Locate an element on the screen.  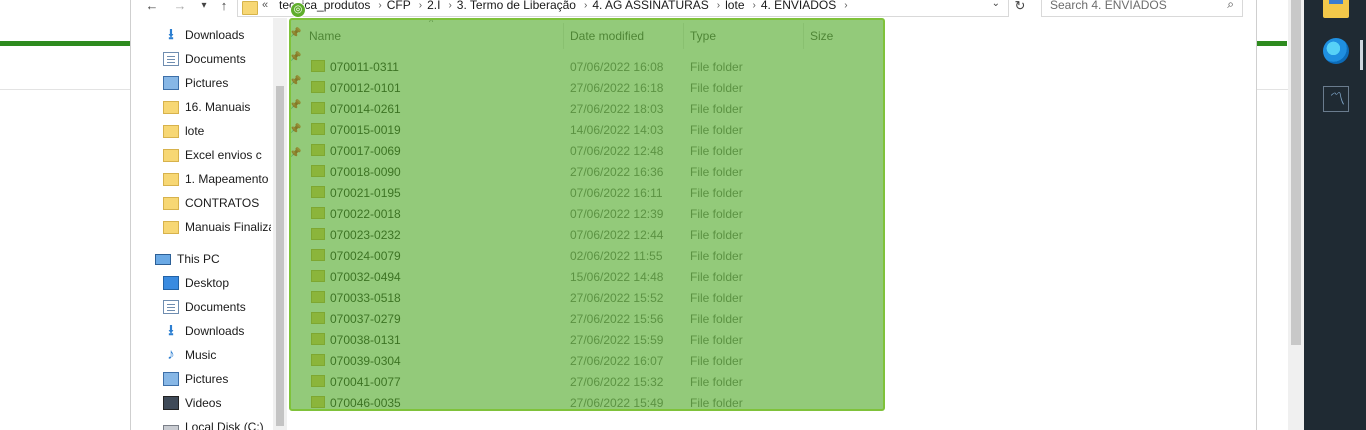
file-name: 070014-0261 is located at coordinates (365, 109).